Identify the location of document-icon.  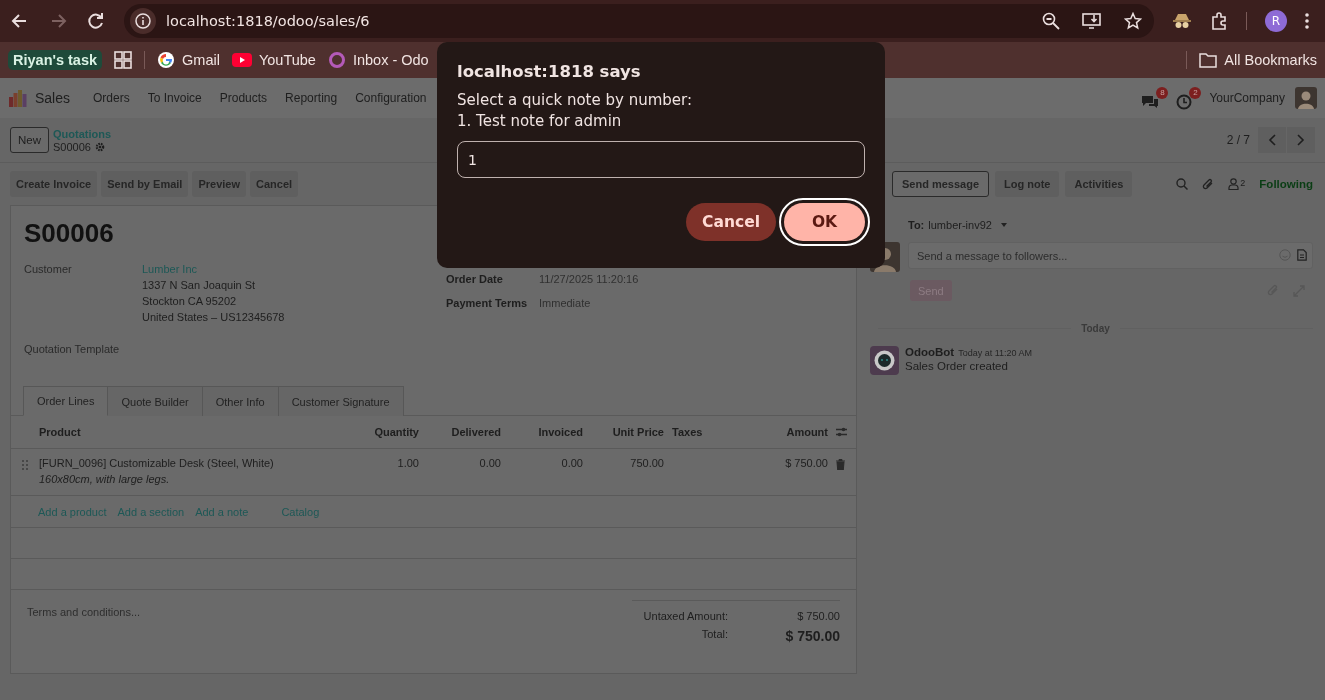
(1302, 255).